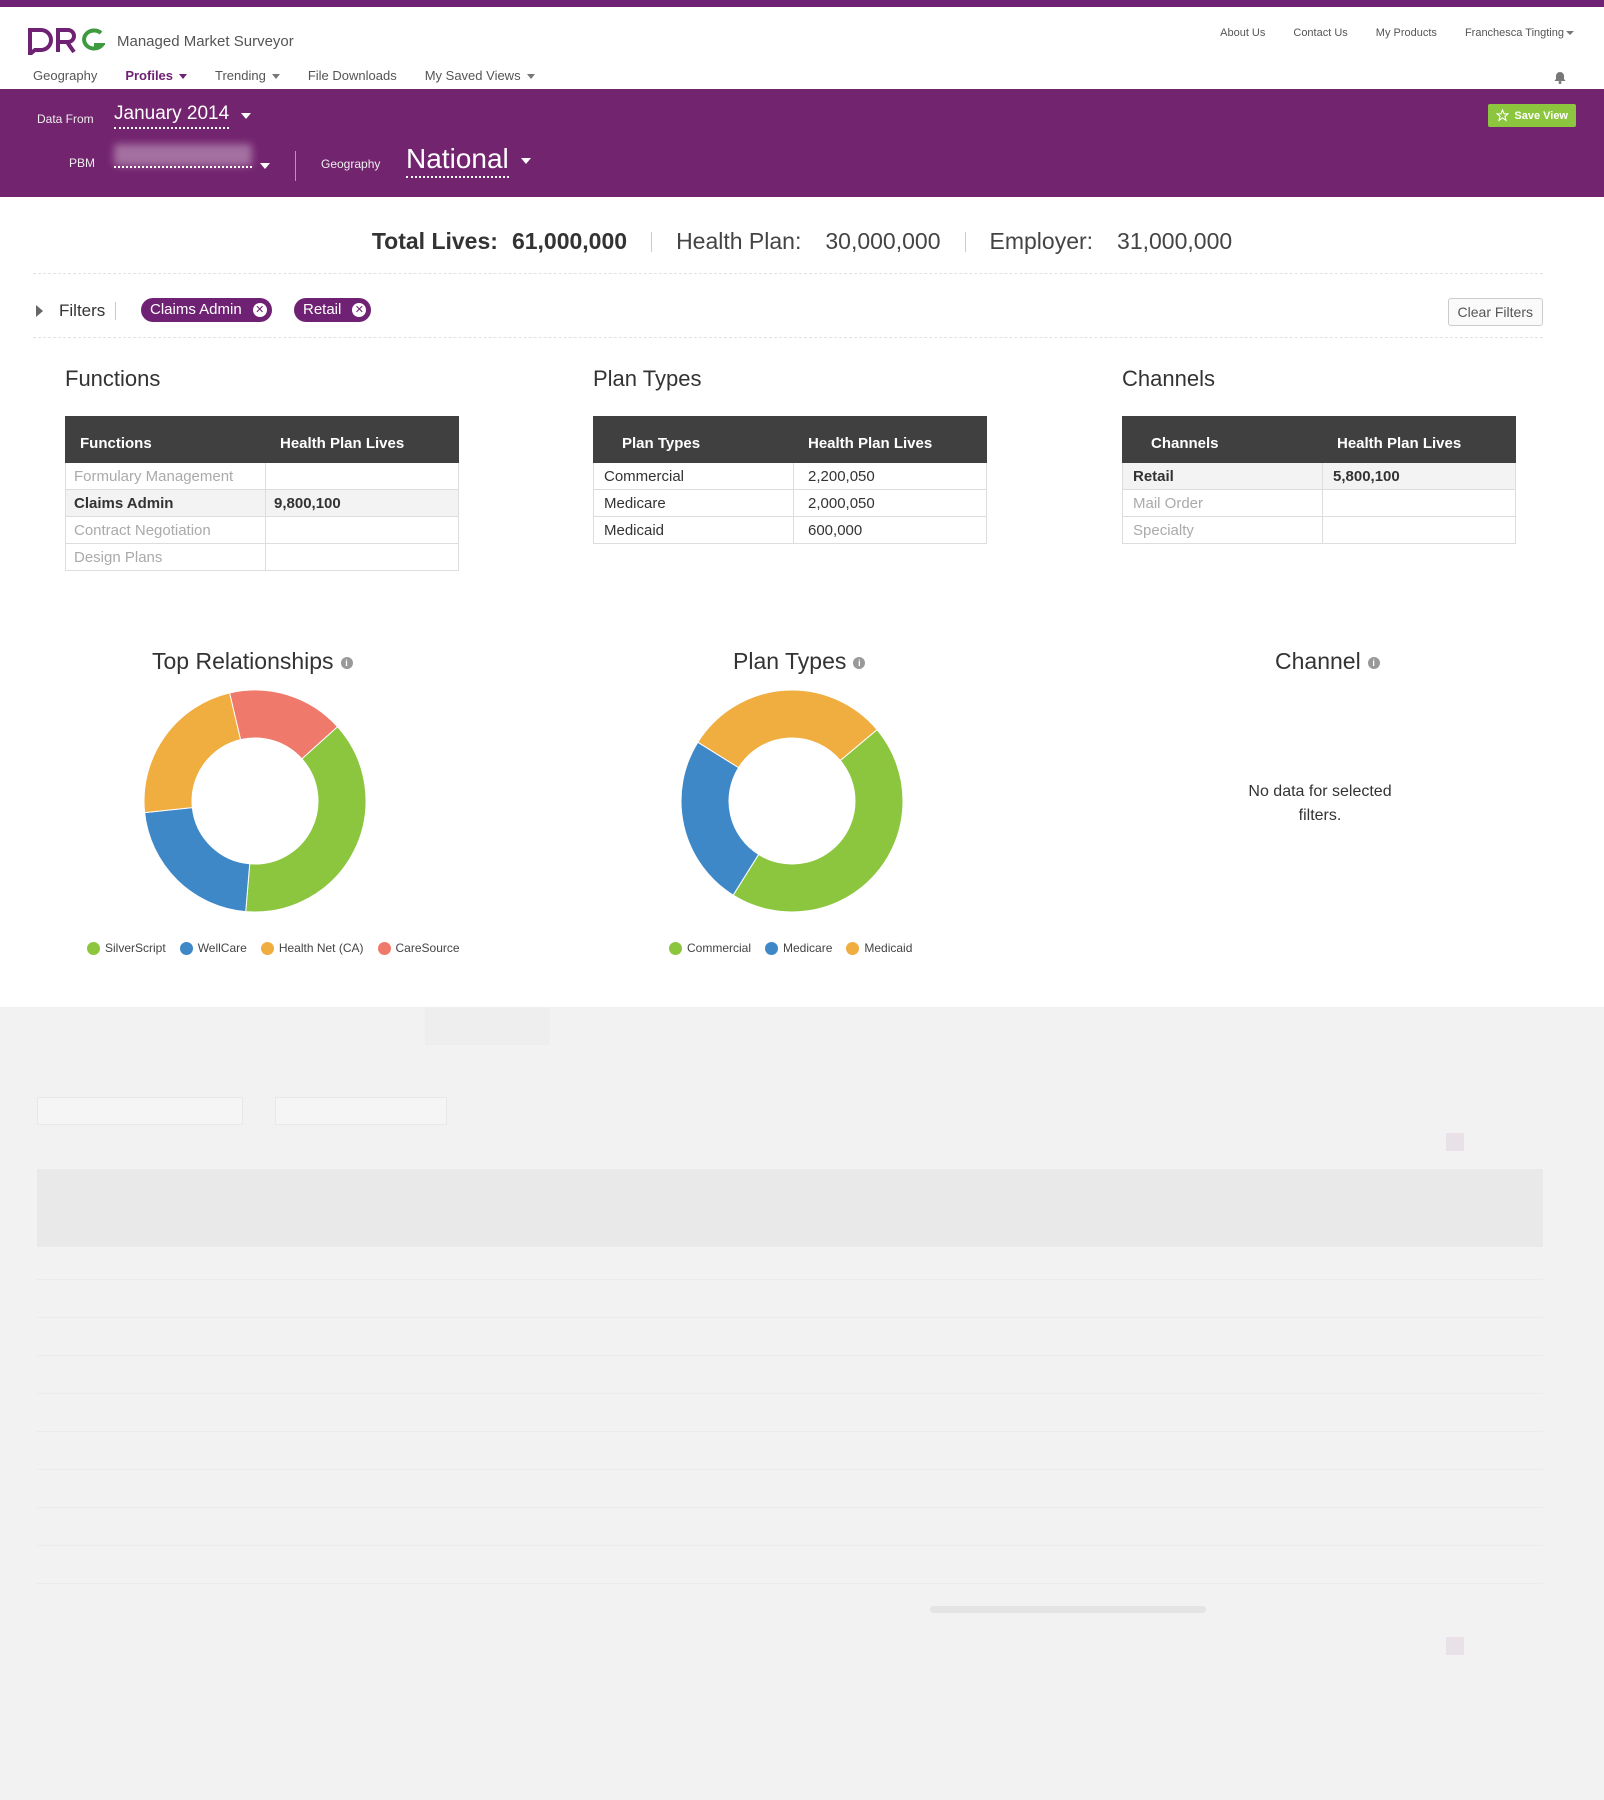 Image resolution: width=1604 pixels, height=1800 pixels. Describe the element at coordinates (140, 1111) in the screenshot. I see `plan-type-select-placeholder` at that location.